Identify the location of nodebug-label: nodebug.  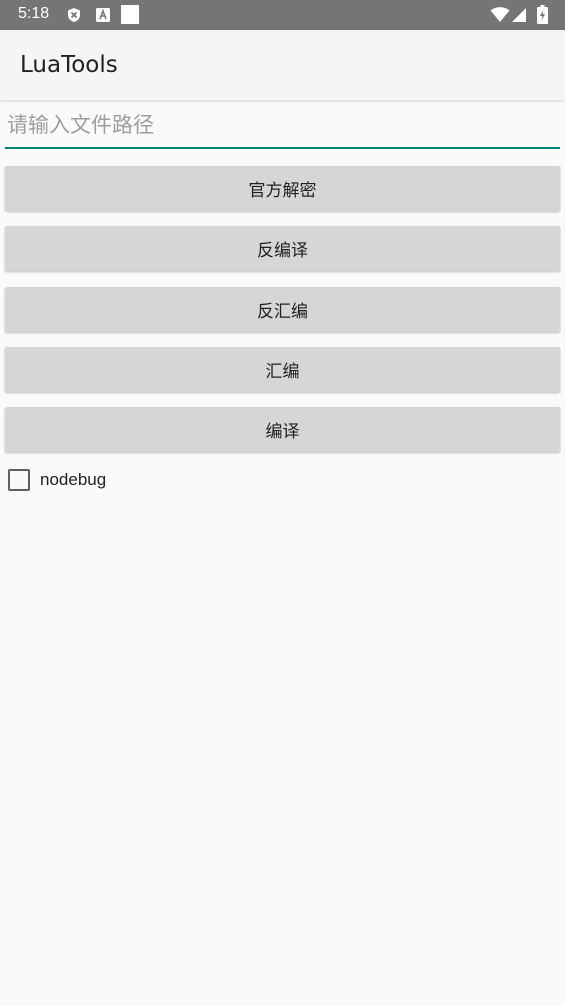
(73, 480).